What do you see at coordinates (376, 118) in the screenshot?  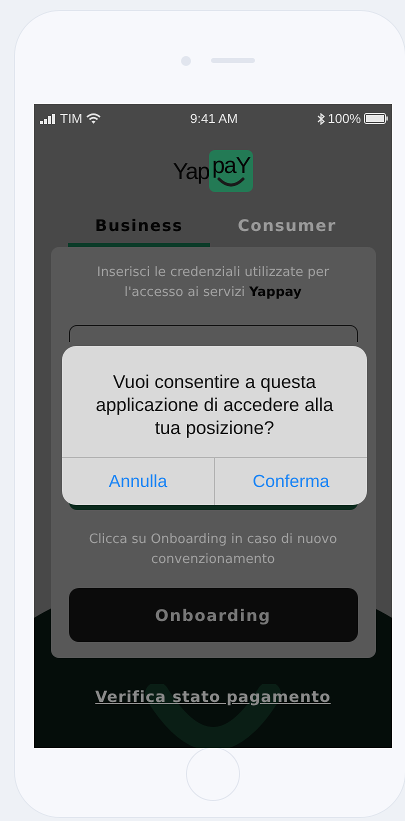 I see `battery-icon` at bounding box center [376, 118].